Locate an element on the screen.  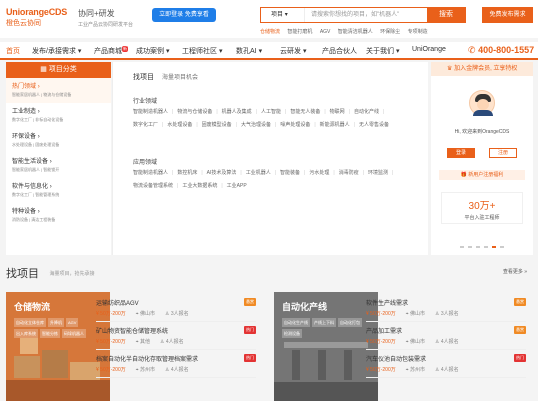
project-row: 档案自动化半自动化存取管理档案需求 热门 ¥ 50万-200万 ⌖ 苏州市 ♙ 4人报名 is located at coordinates (176, 364).